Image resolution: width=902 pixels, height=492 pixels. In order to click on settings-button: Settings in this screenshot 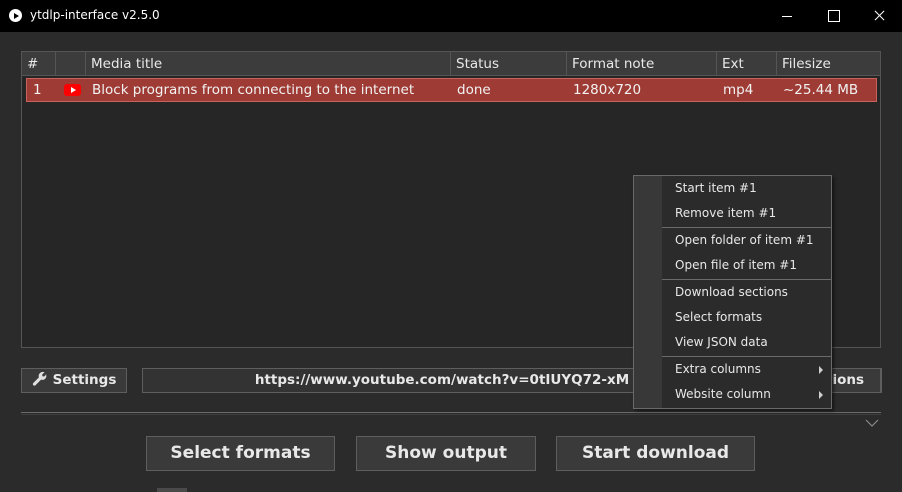, I will do `click(74, 380)`.